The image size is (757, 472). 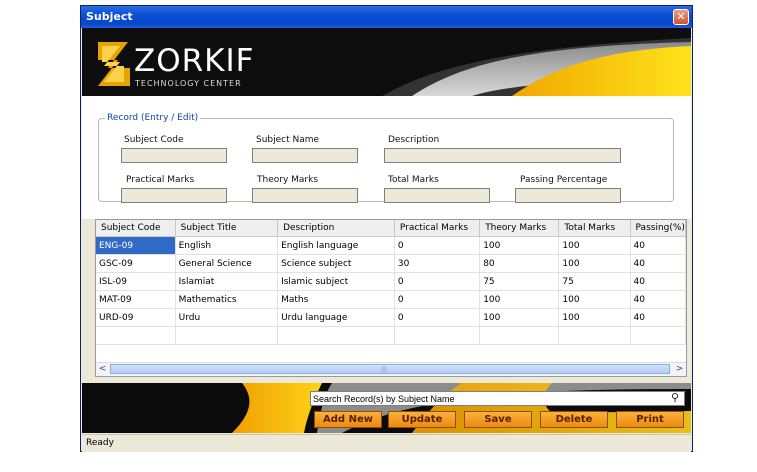 I want to click on table-cell: English, so click(x=227, y=245).